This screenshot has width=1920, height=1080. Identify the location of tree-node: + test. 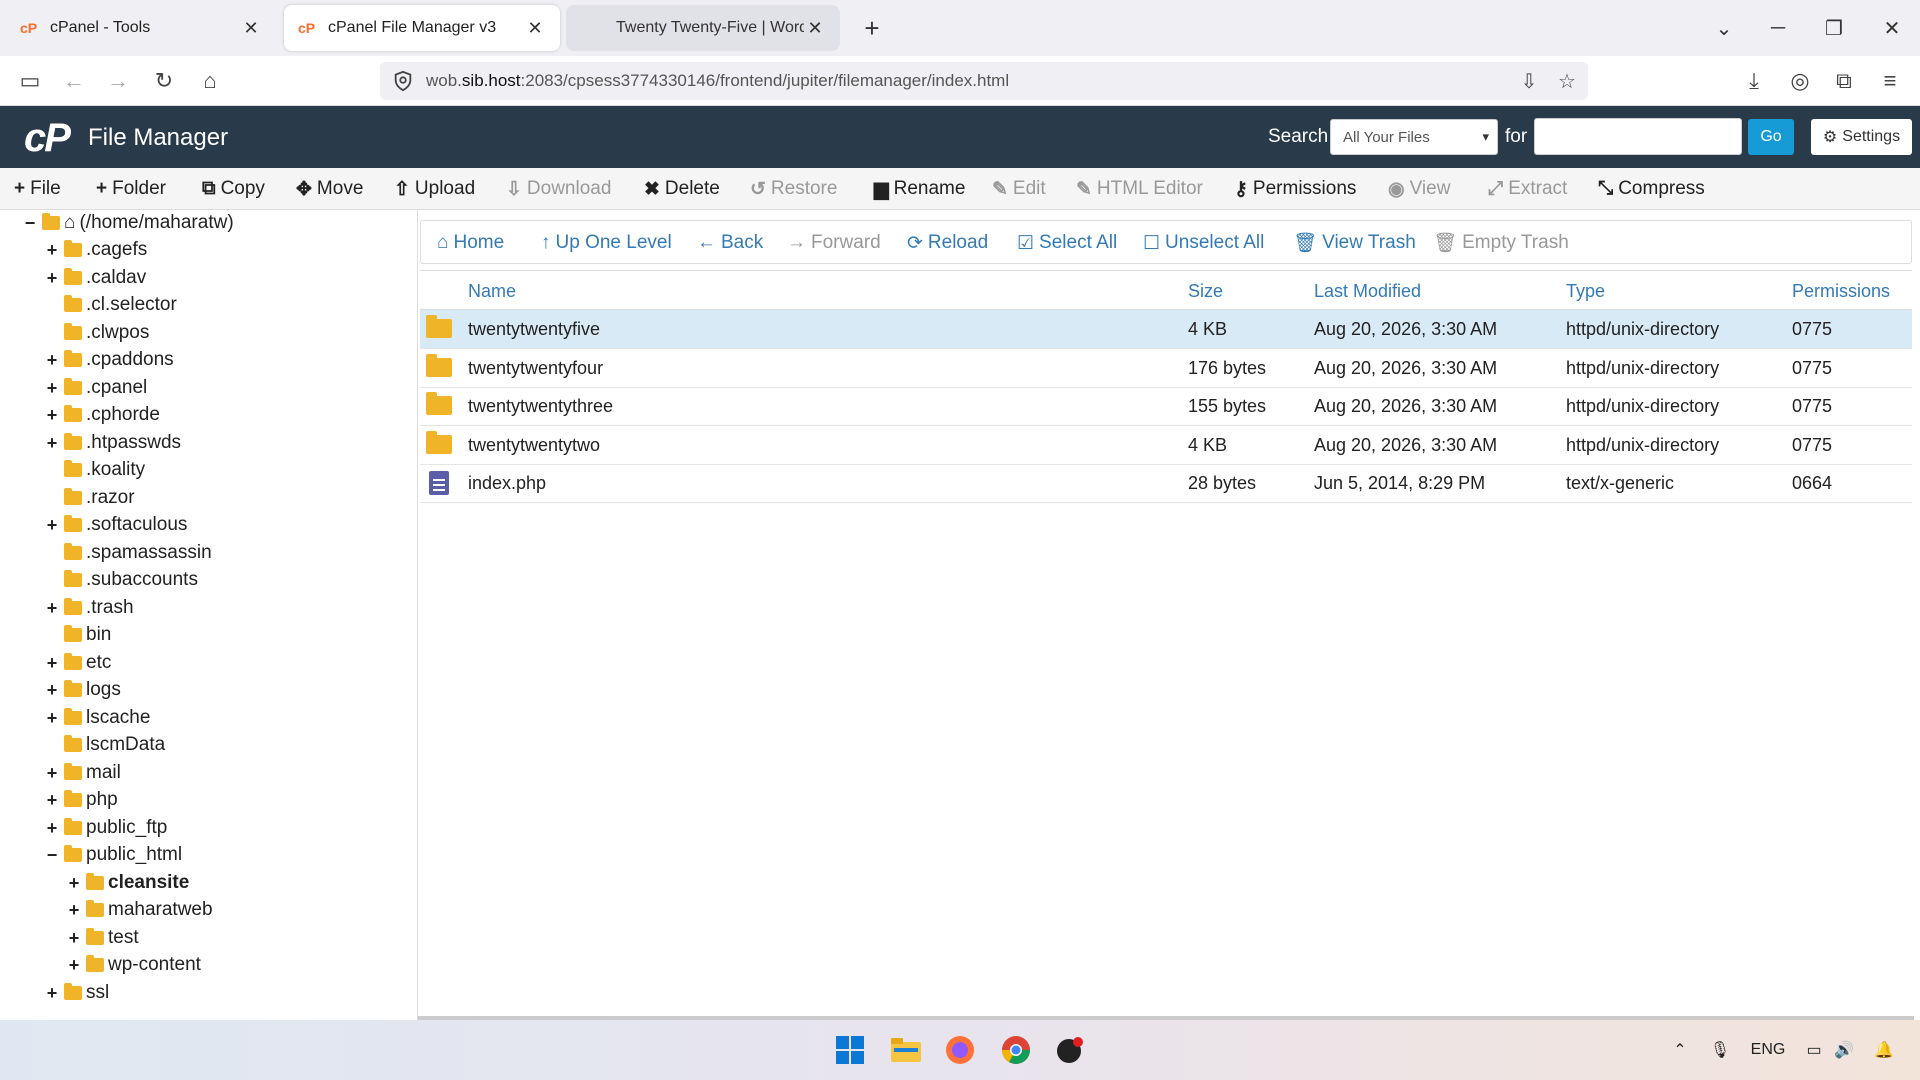
(102, 938).